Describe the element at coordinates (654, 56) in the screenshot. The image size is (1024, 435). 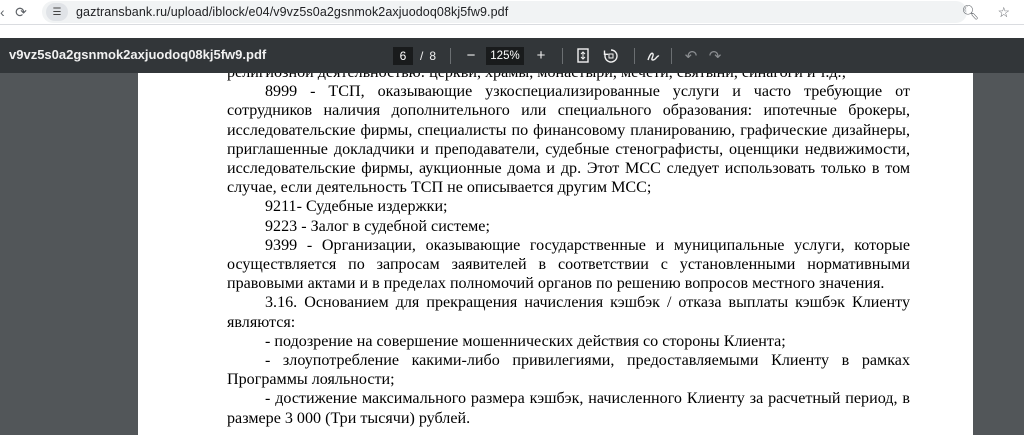
I see `annotate-icon` at that location.